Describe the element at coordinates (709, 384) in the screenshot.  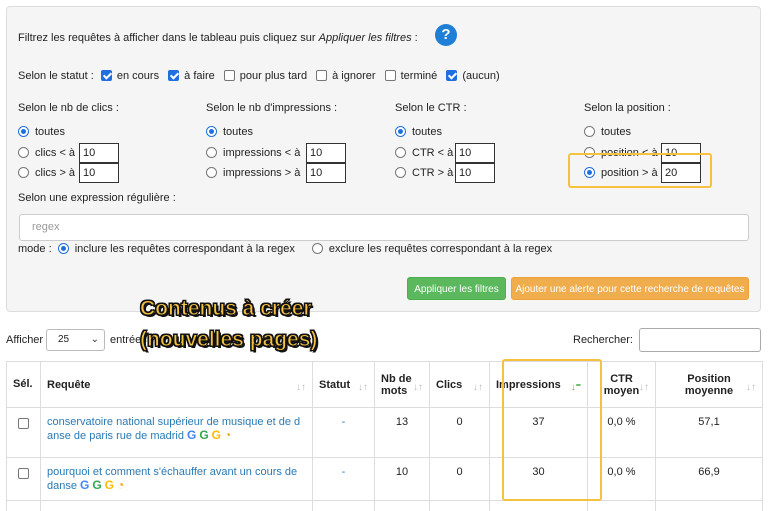
I see `col-position: Position moyenne ↓↑` at that location.